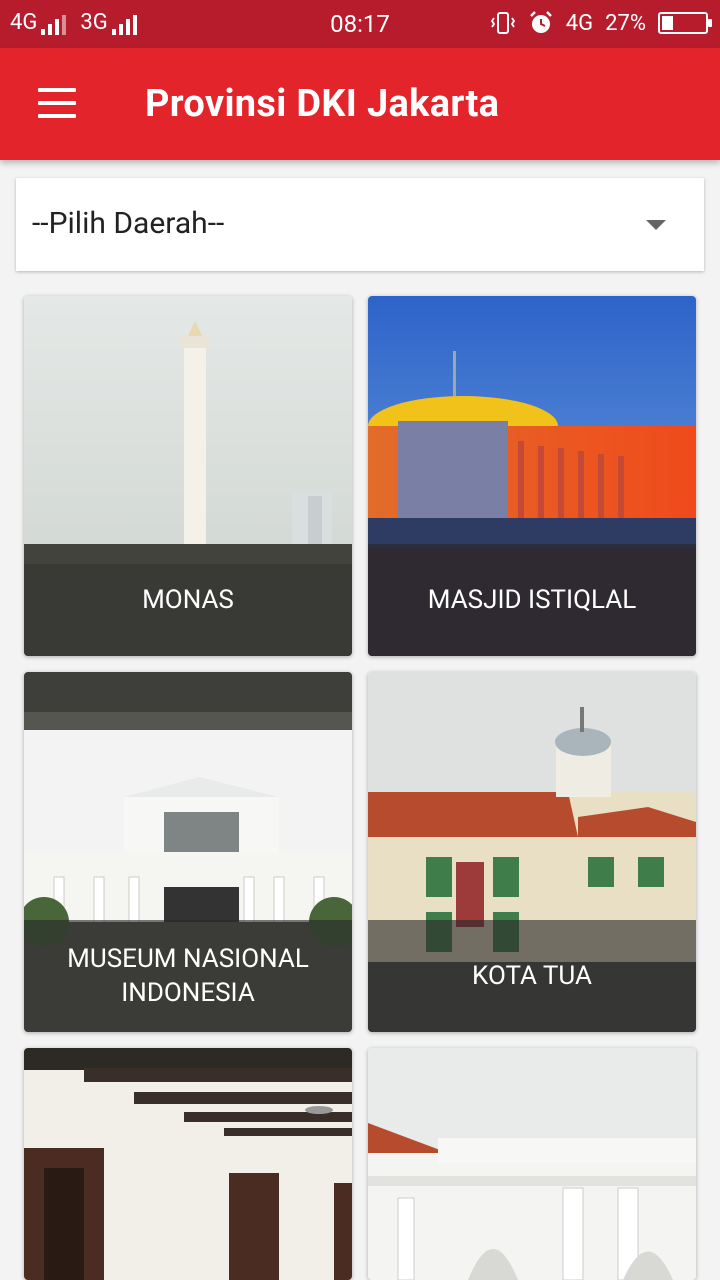 The image size is (720, 1280). Describe the element at coordinates (188, 852) in the screenshot. I see `place-card-museum-nasional: MUSEUM NASIONAL INDONESIA` at that location.